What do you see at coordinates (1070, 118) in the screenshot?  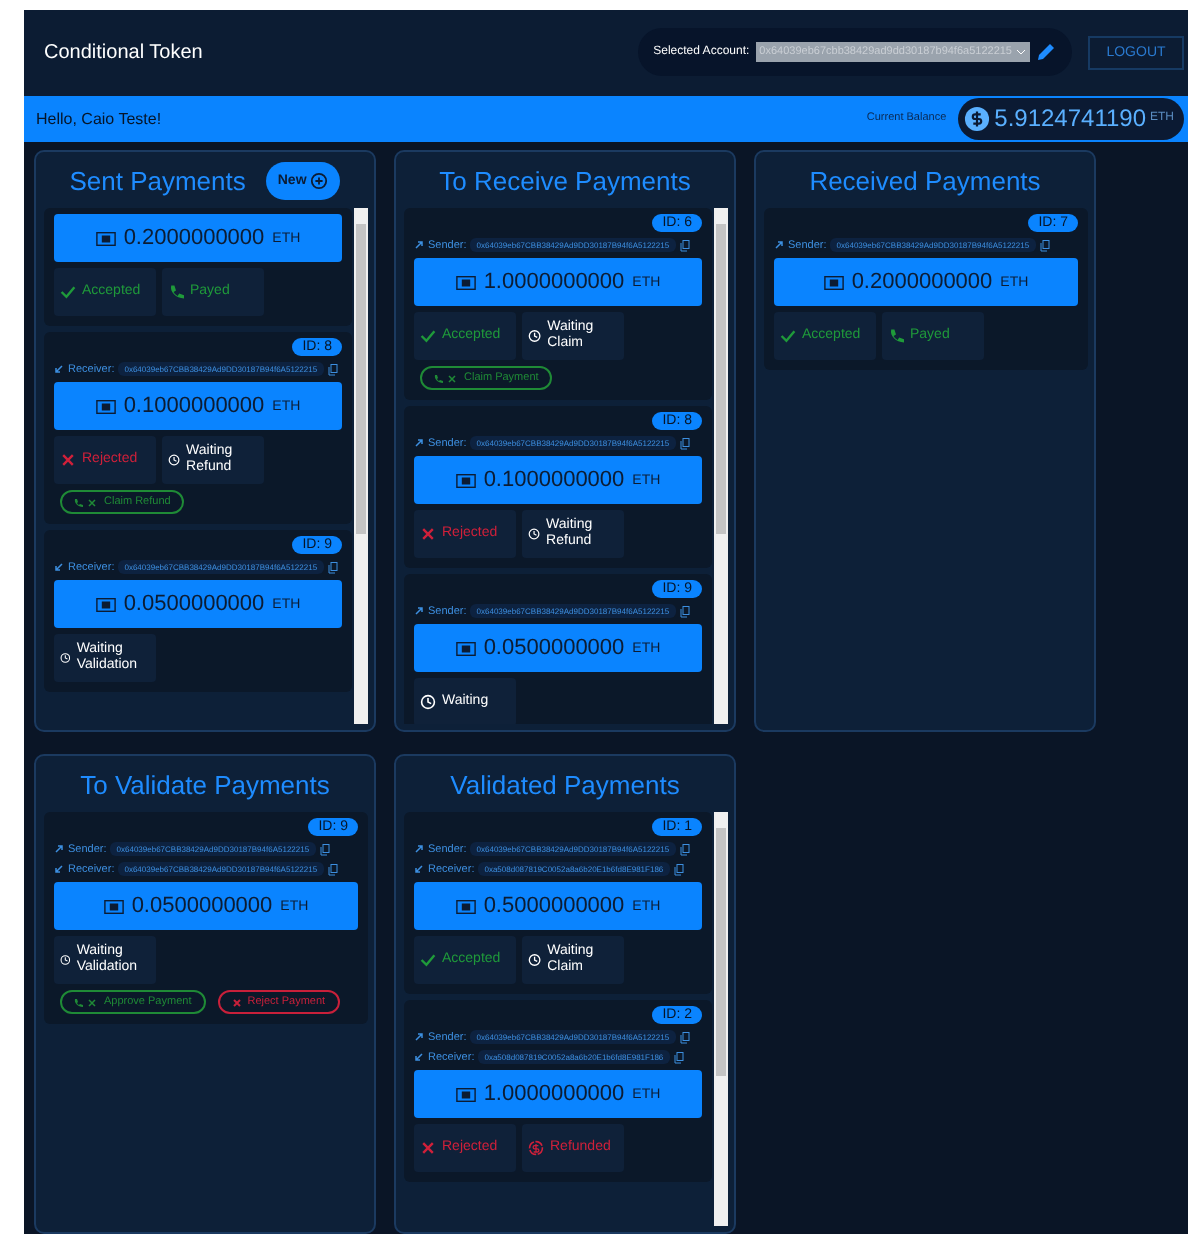 I see `balance-value: 5.9124741190` at bounding box center [1070, 118].